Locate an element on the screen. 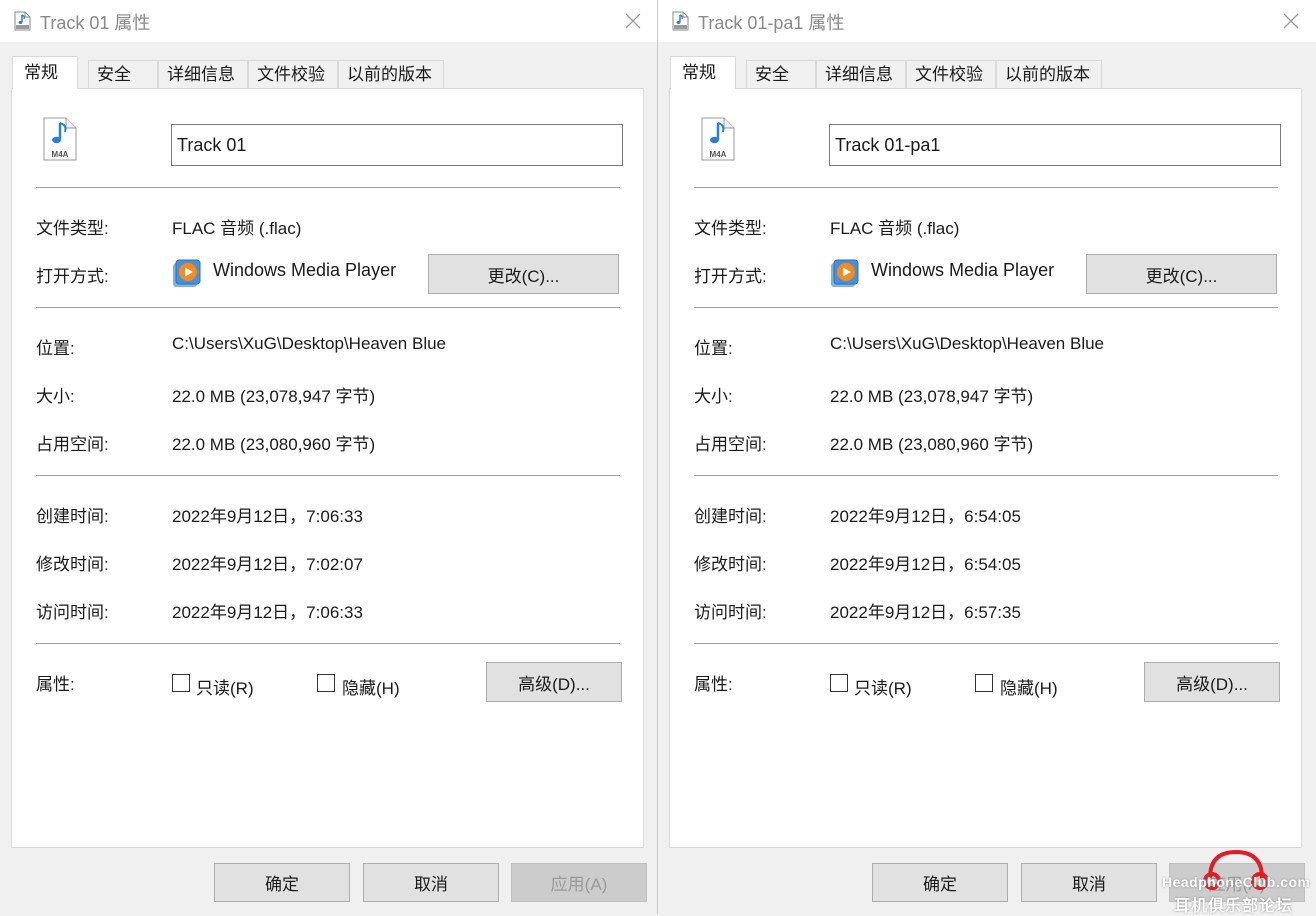 The image size is (1316, 916). title-bar: Track 01 属性 is located at coordinates (328, 21).